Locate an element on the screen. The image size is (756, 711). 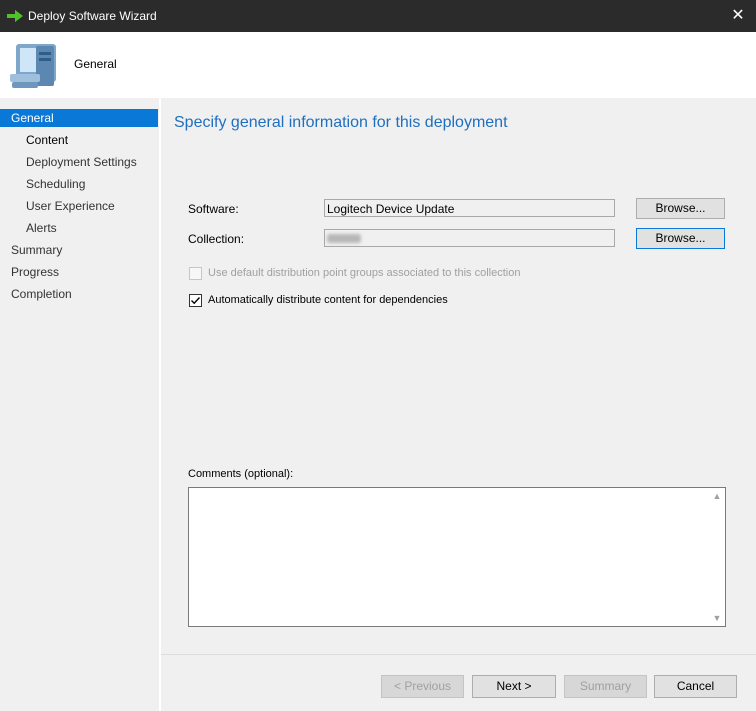
header-title: General is located at coordinates (95, 64).